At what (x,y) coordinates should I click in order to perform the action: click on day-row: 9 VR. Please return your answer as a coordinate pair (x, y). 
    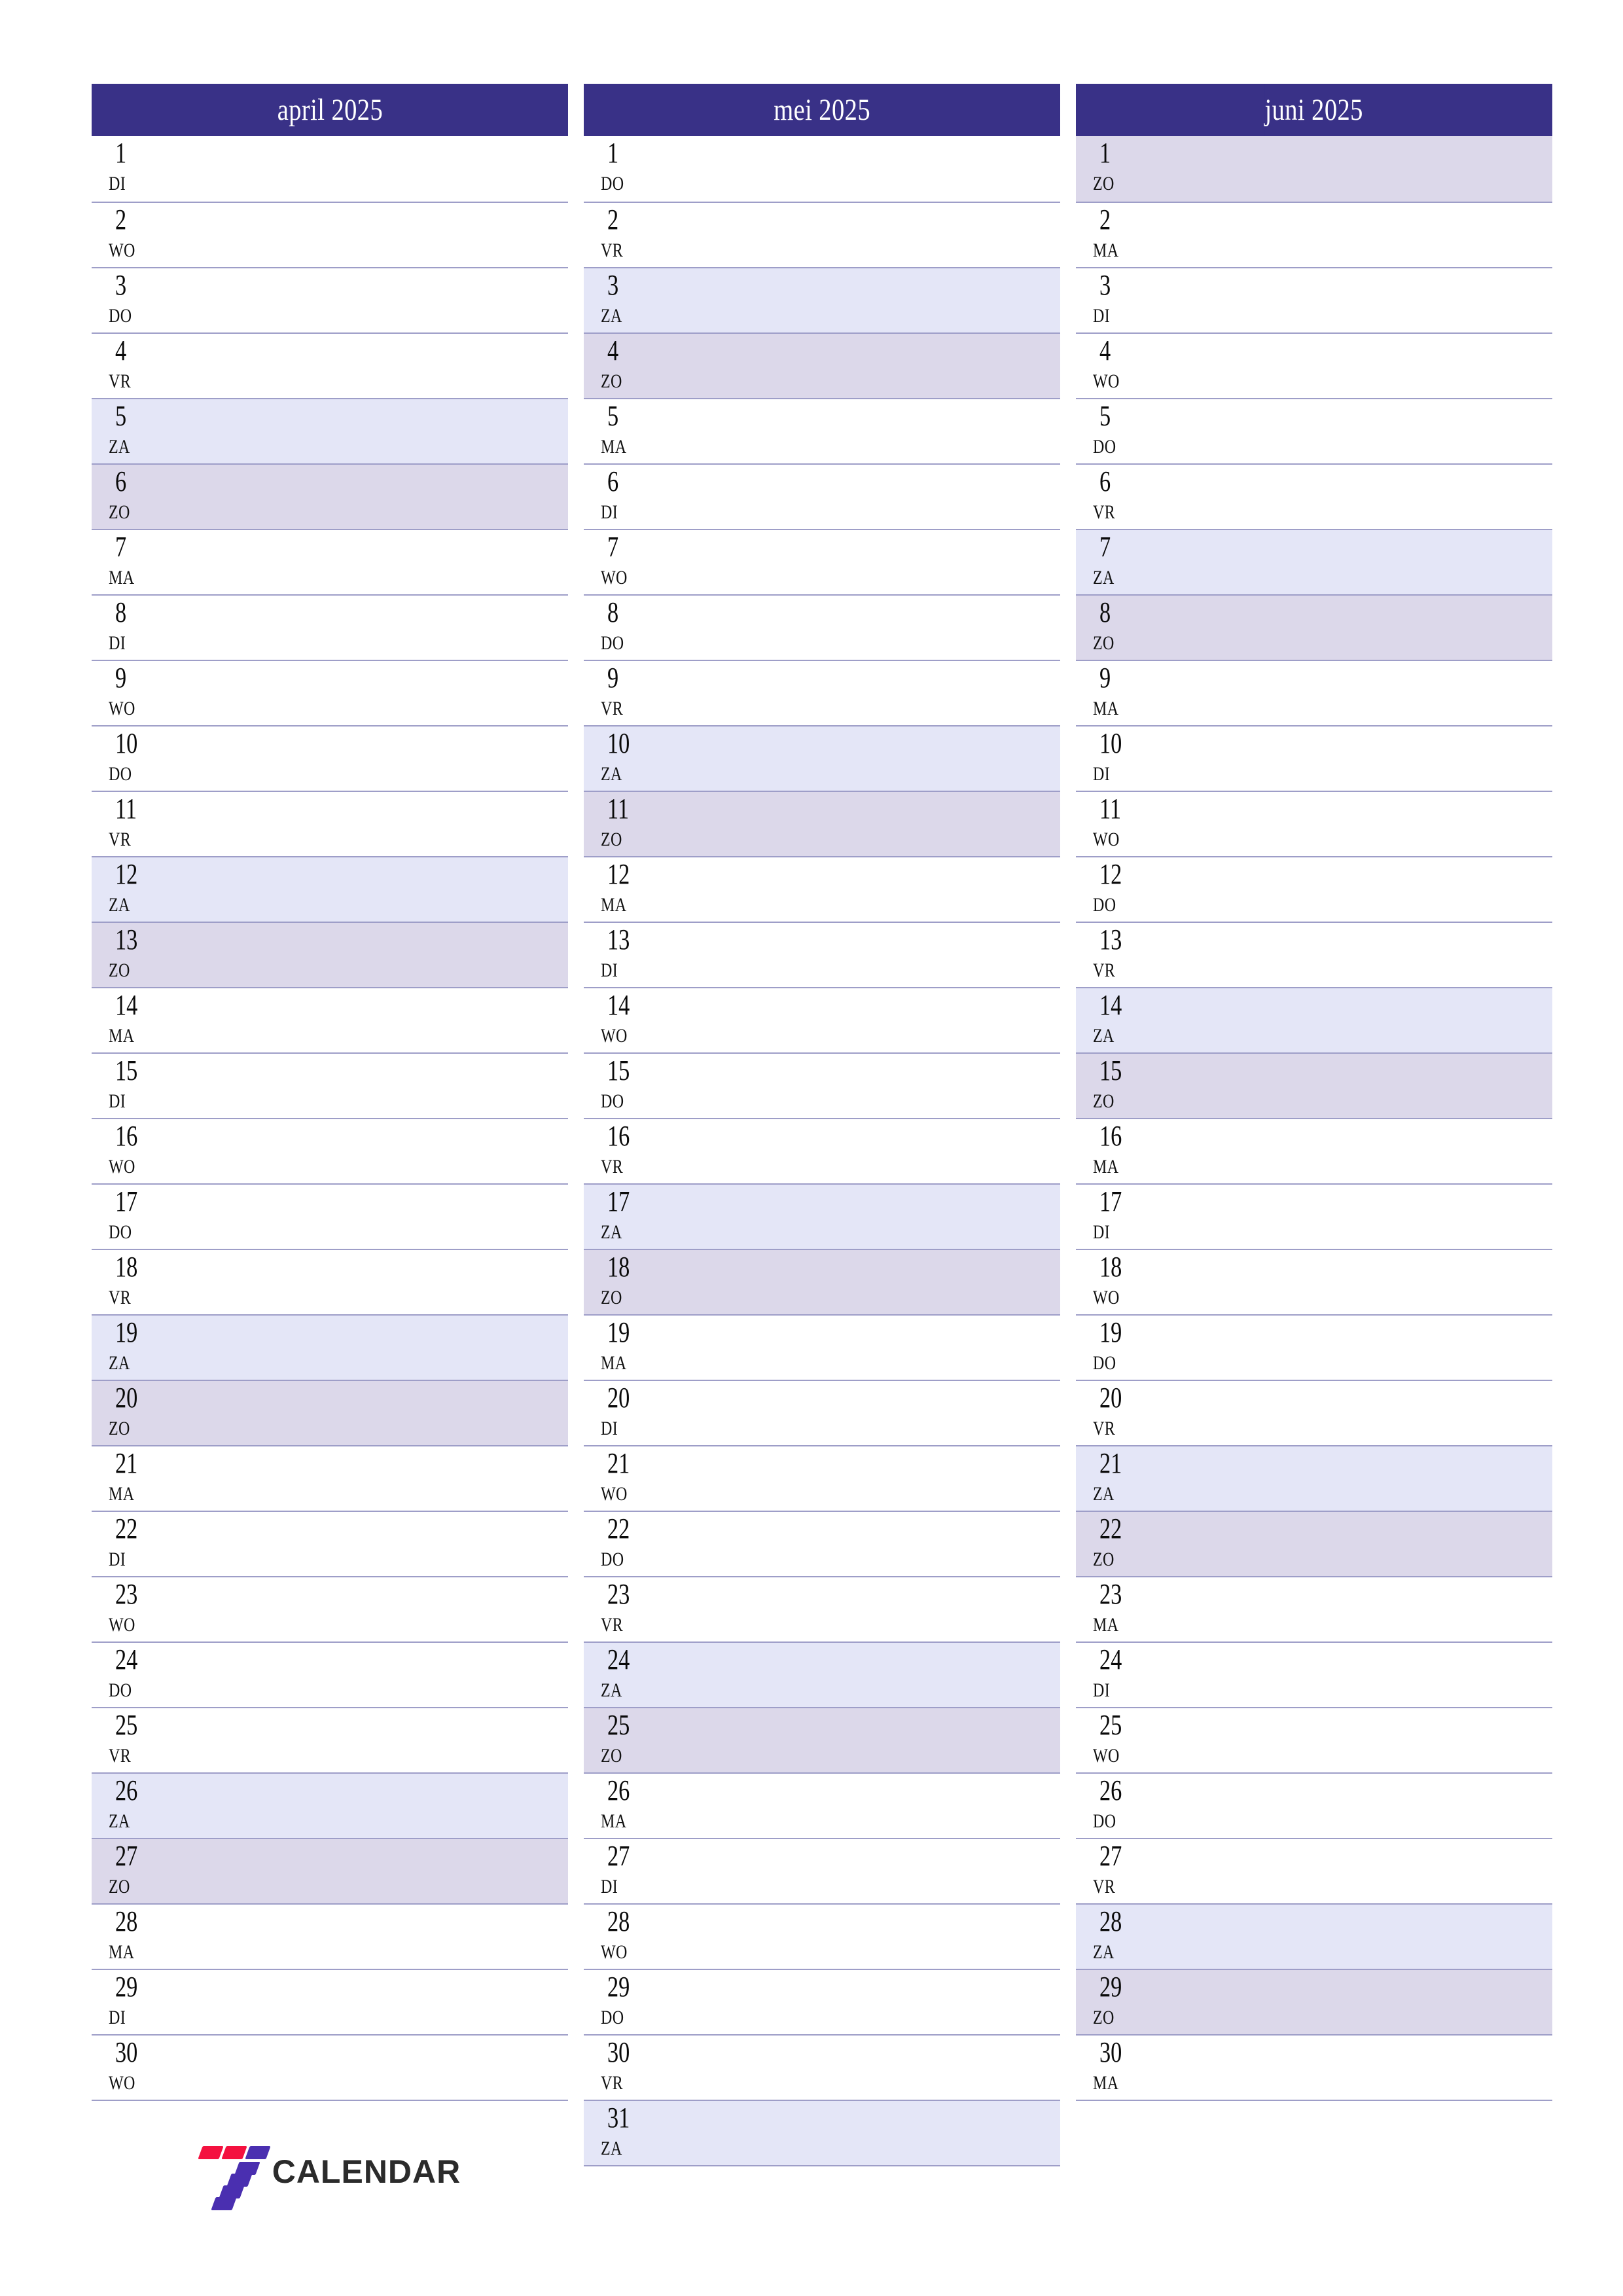
    Looking at the image, I should click on (822, 692).